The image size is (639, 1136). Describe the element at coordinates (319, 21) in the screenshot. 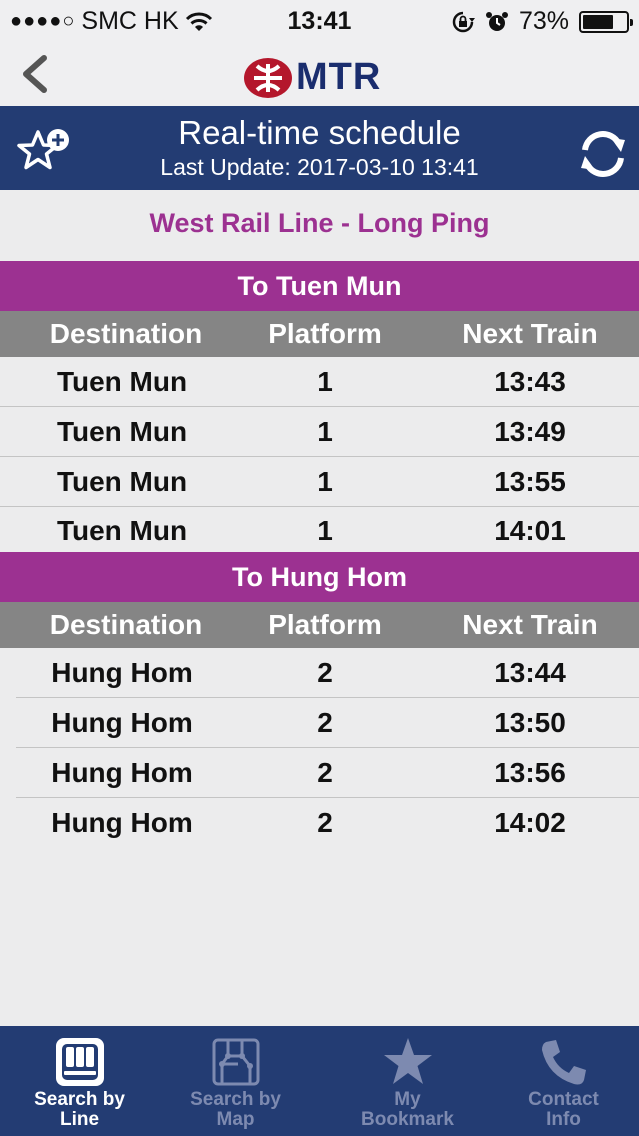

I see `status-bar: ●●●●○ SMC HK 13:41 73%` at that location.